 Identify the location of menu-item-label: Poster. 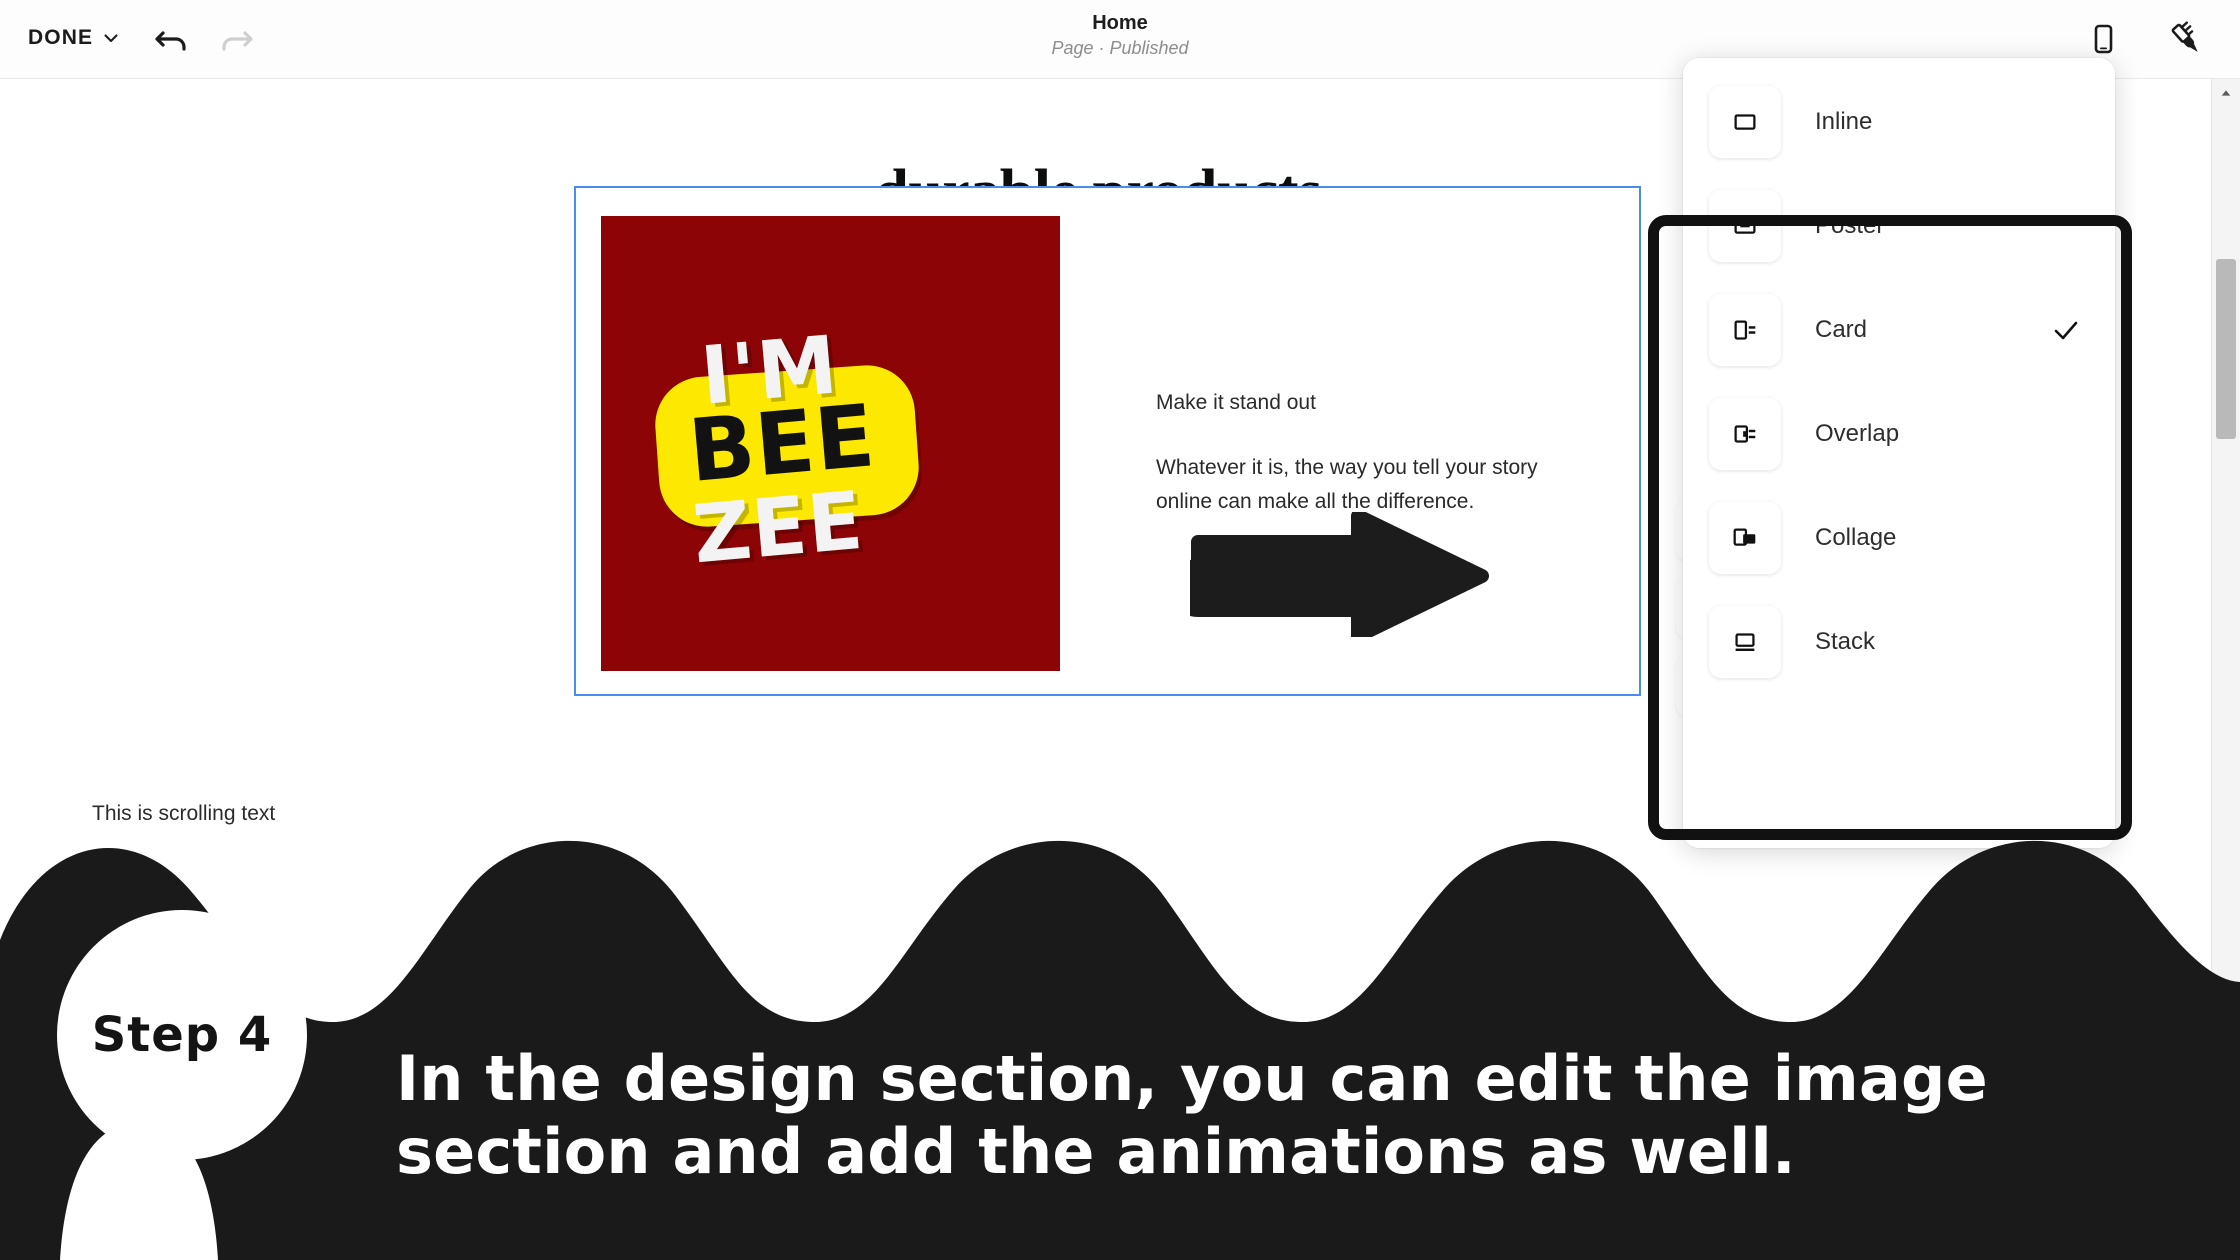
(1850, 225).